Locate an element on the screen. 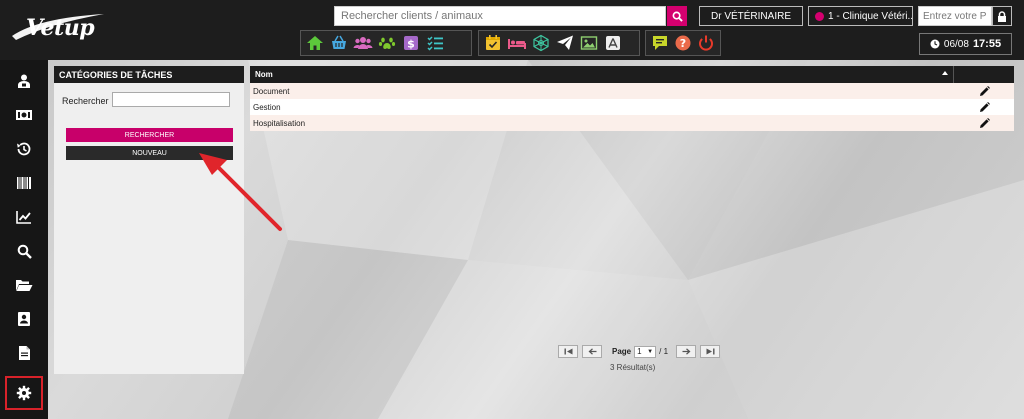 The image size is (1024, 419). vetup-logo: Vetup is located at coordinates (63, 26).